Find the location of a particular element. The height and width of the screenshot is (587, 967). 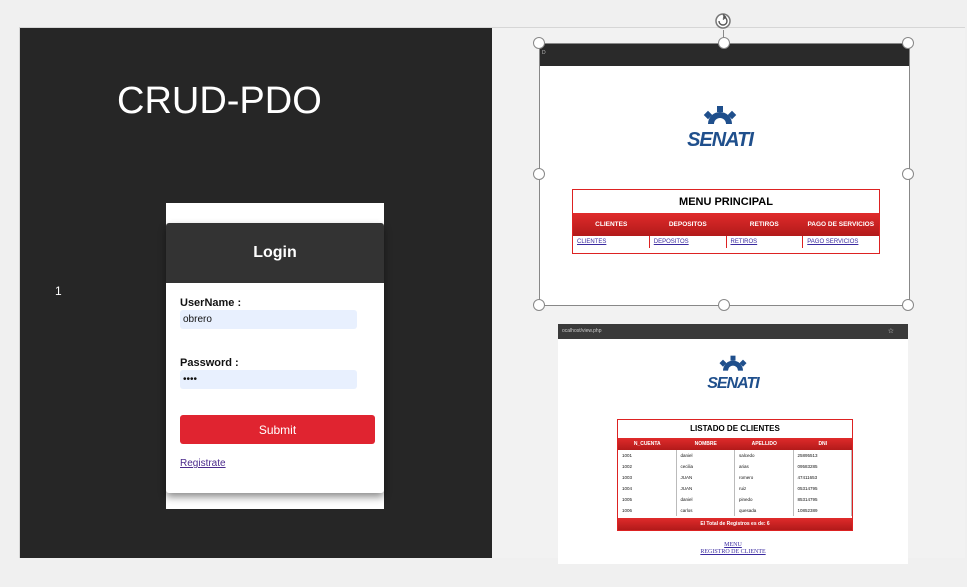

table-row: 1004 JUAN ruiz 05314795 is located at coordinates (735, 488).